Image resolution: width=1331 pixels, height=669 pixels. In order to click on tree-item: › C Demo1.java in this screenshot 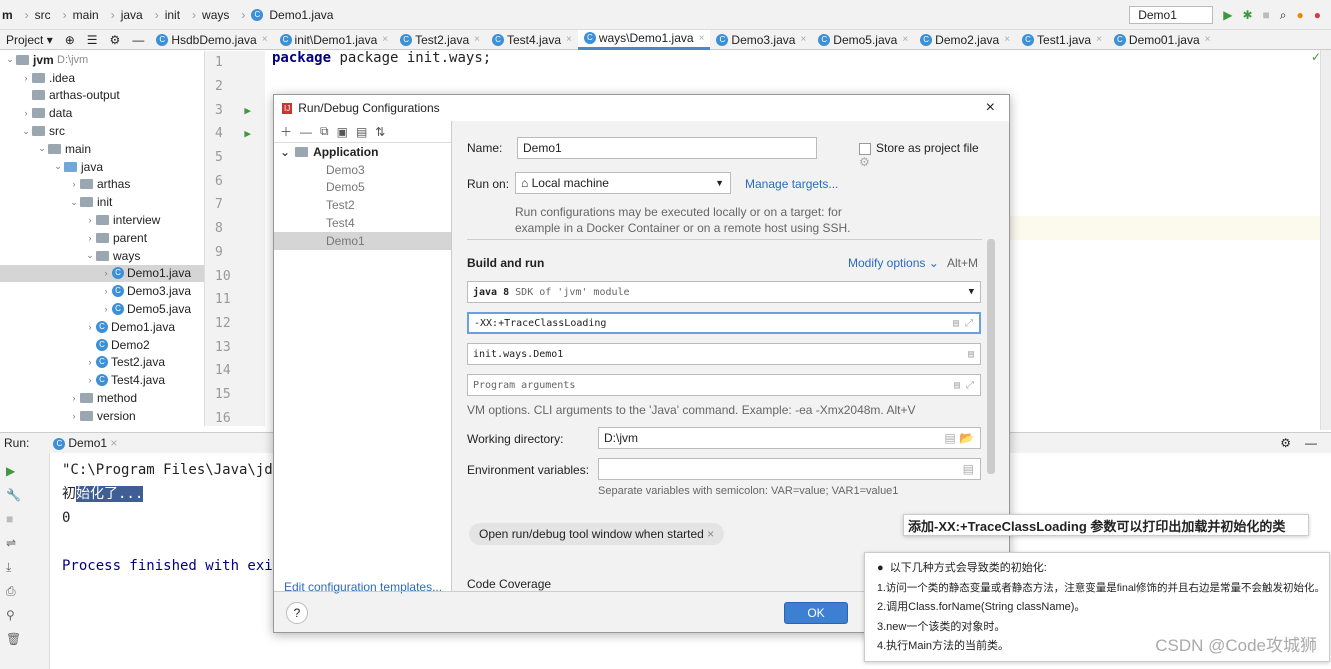, I will do `click(102, 273)`.